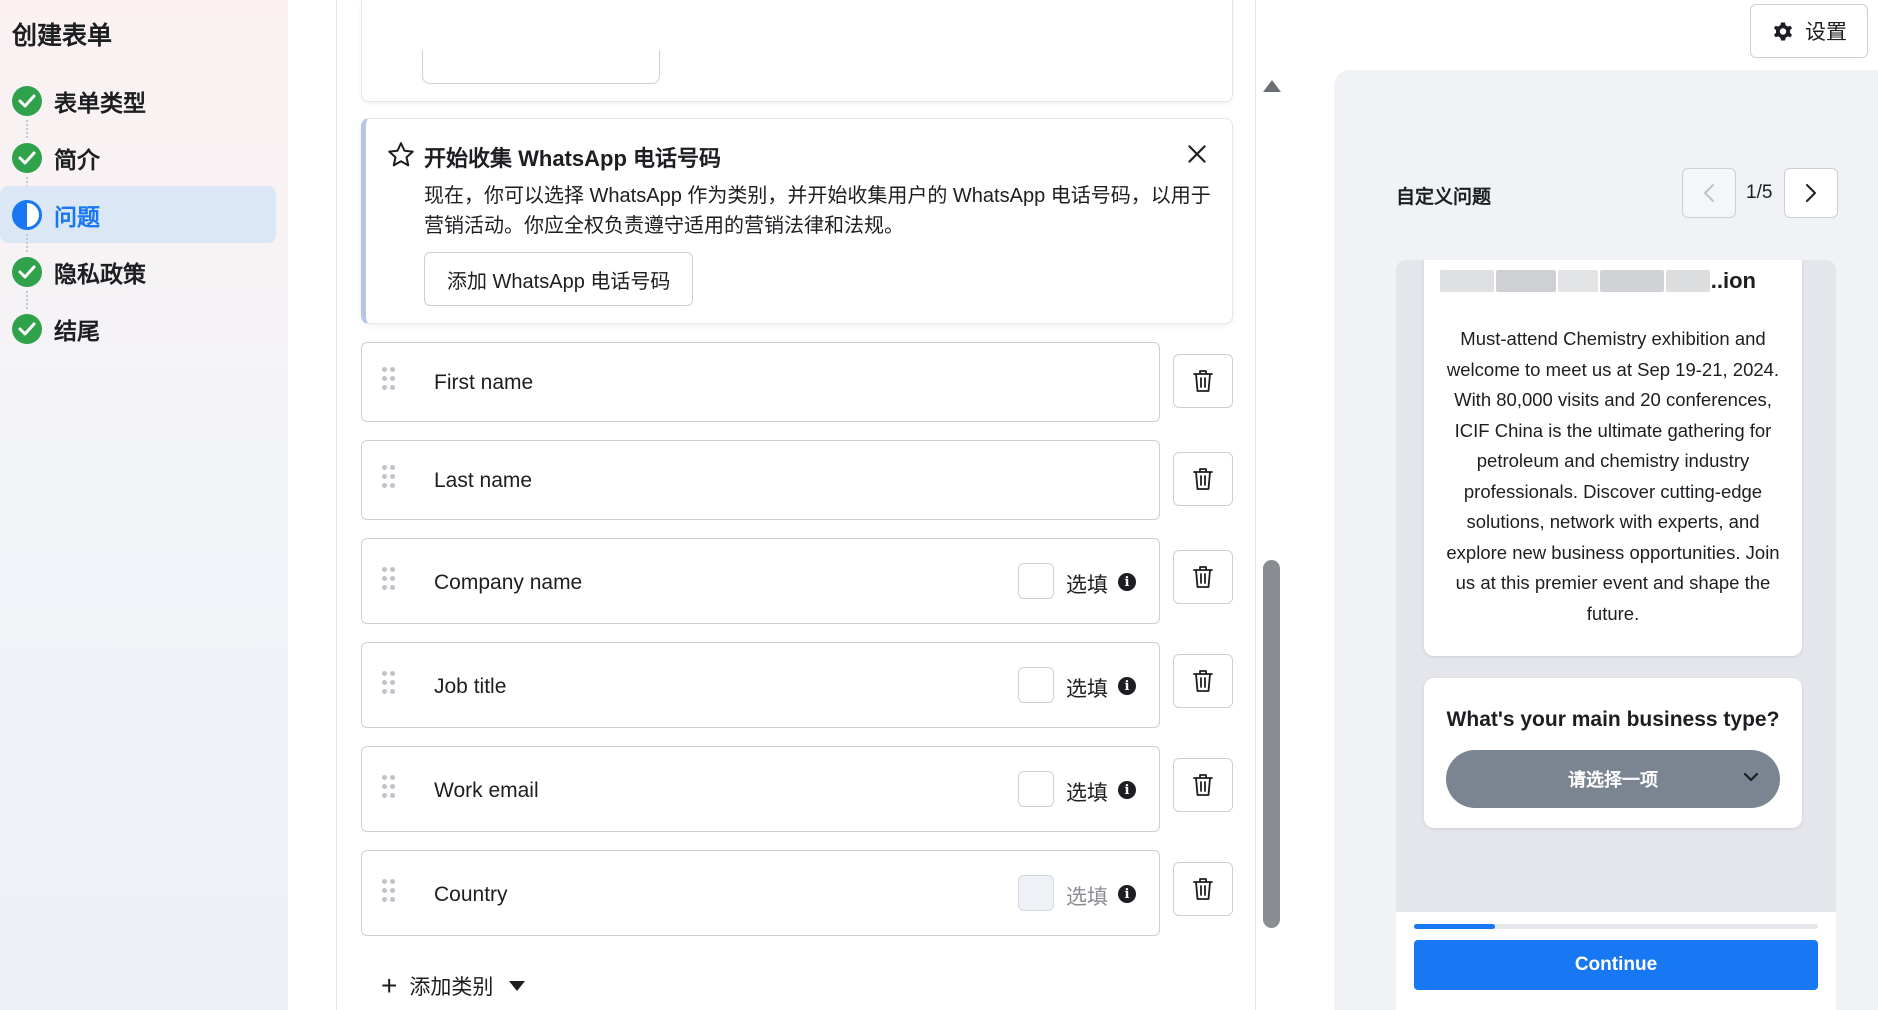 This screenshot has height=1010, width=1878. What do you see at coordinates (508, 582) in the screenshot?
I see `question-label: Company name` at bounding box center [508, 582].